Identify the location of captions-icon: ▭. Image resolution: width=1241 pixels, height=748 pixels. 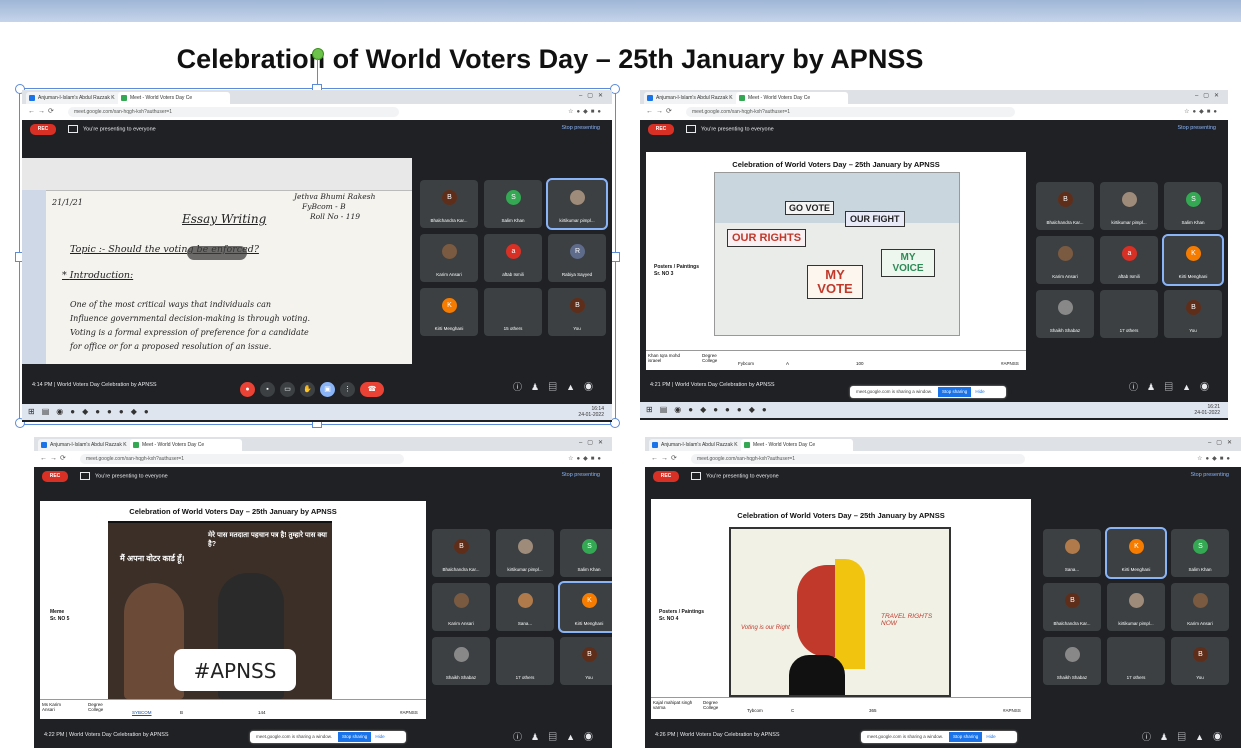
(287, 389).